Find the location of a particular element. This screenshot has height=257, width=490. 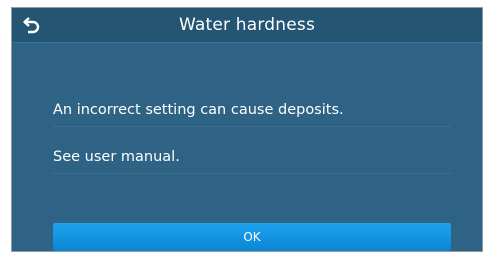

title-bar: Water hardness is located at coordinates (247, 25).